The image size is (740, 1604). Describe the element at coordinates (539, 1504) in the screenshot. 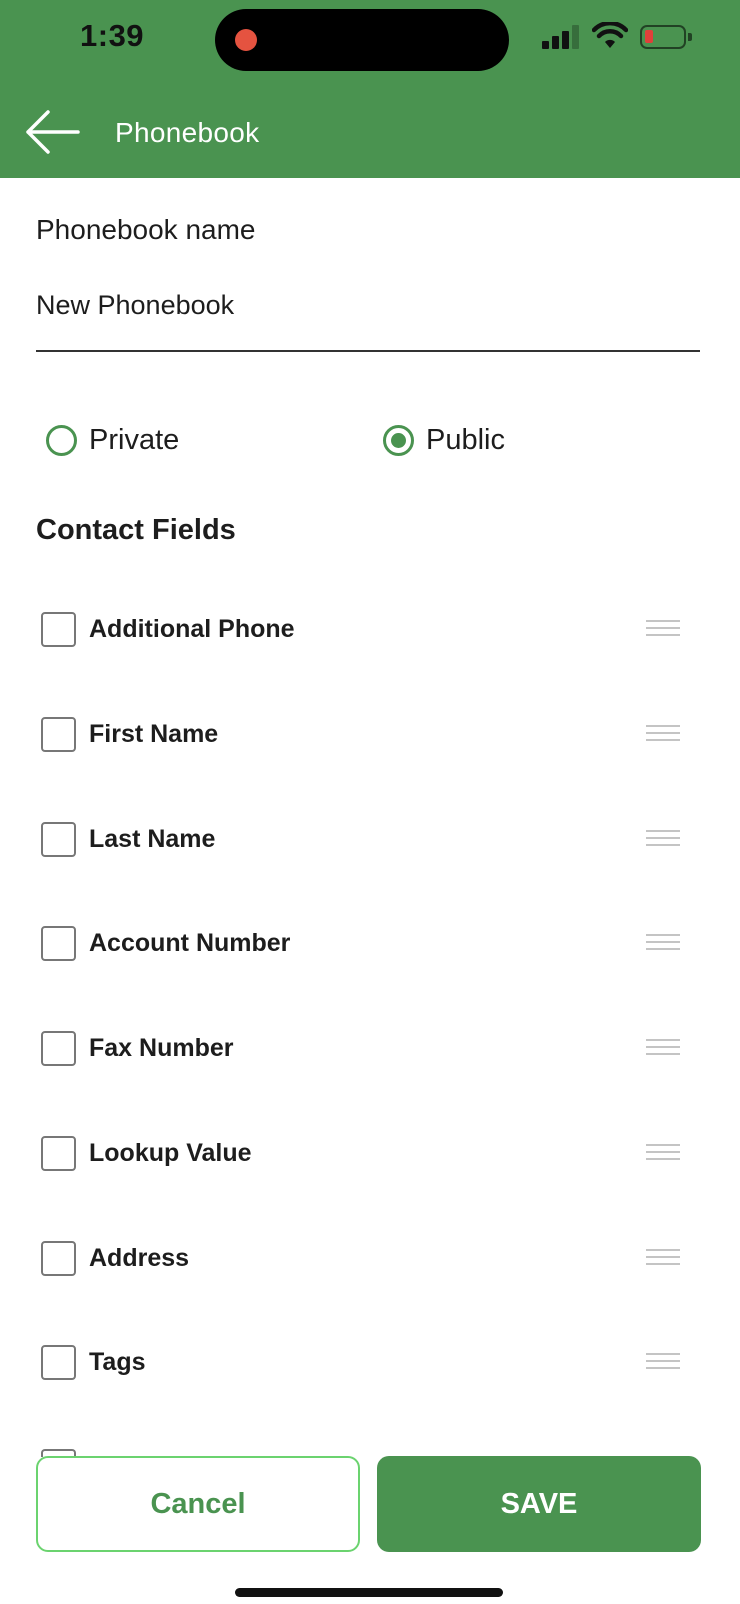

I see `save-button: SAVE` at that location.